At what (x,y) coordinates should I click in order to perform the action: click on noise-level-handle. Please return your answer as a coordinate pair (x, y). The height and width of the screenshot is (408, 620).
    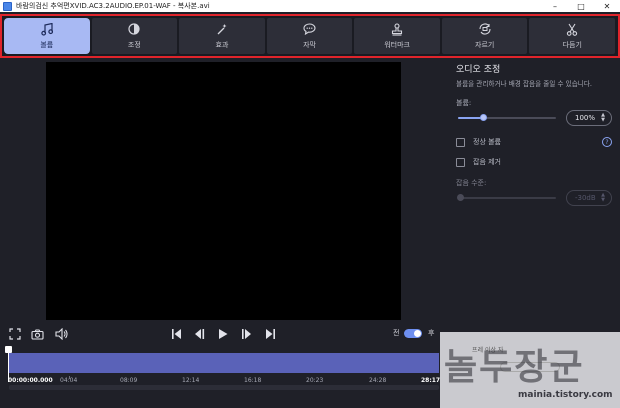
    Looking at the image, I should click on (460, 197).